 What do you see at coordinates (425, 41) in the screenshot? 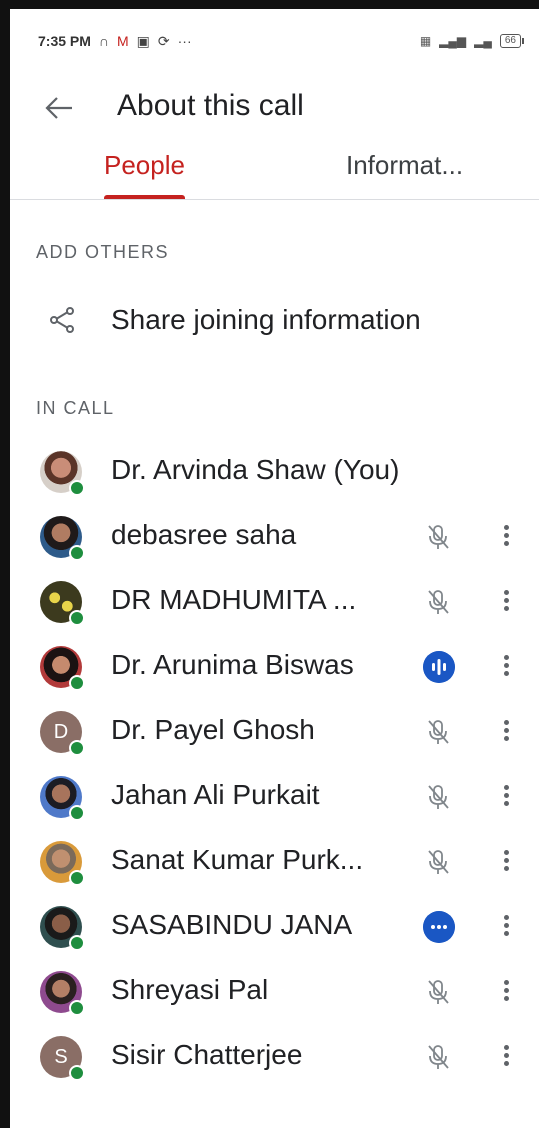
I see `sim-icon: ▦` at bounding box center [425, 41].